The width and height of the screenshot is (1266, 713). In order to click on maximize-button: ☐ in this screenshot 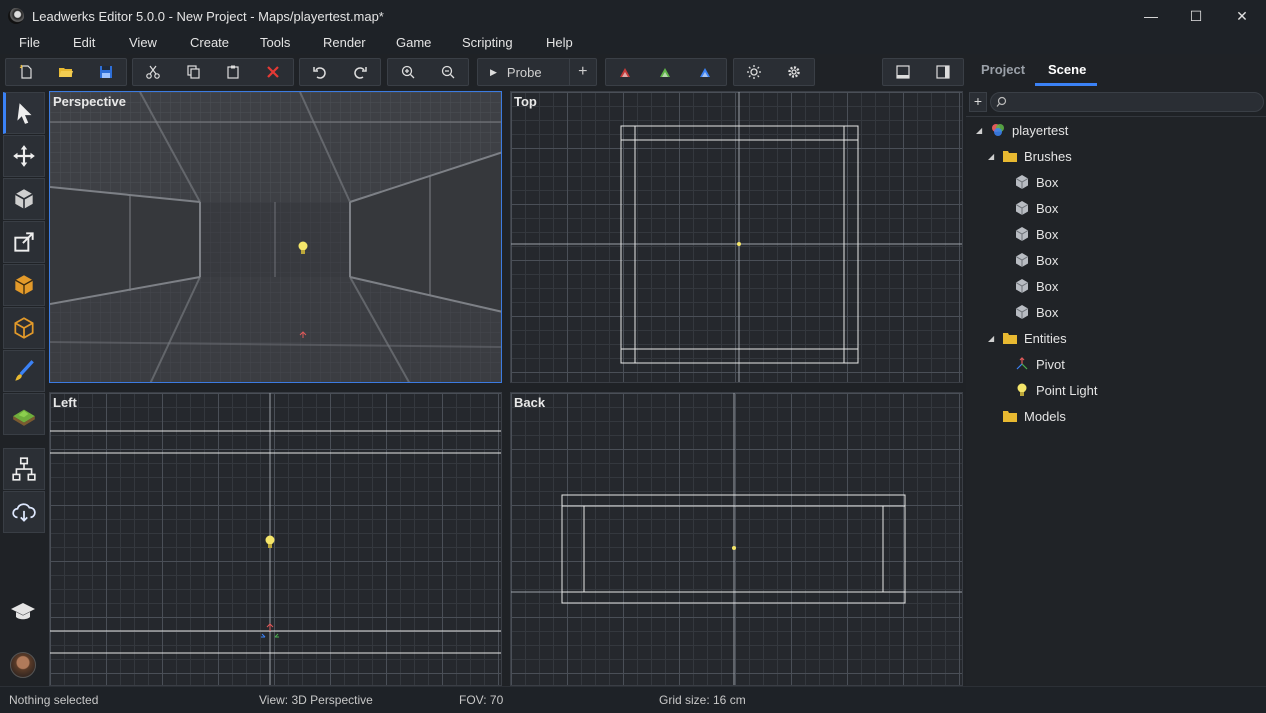, I will do `click(1196, 16)`.